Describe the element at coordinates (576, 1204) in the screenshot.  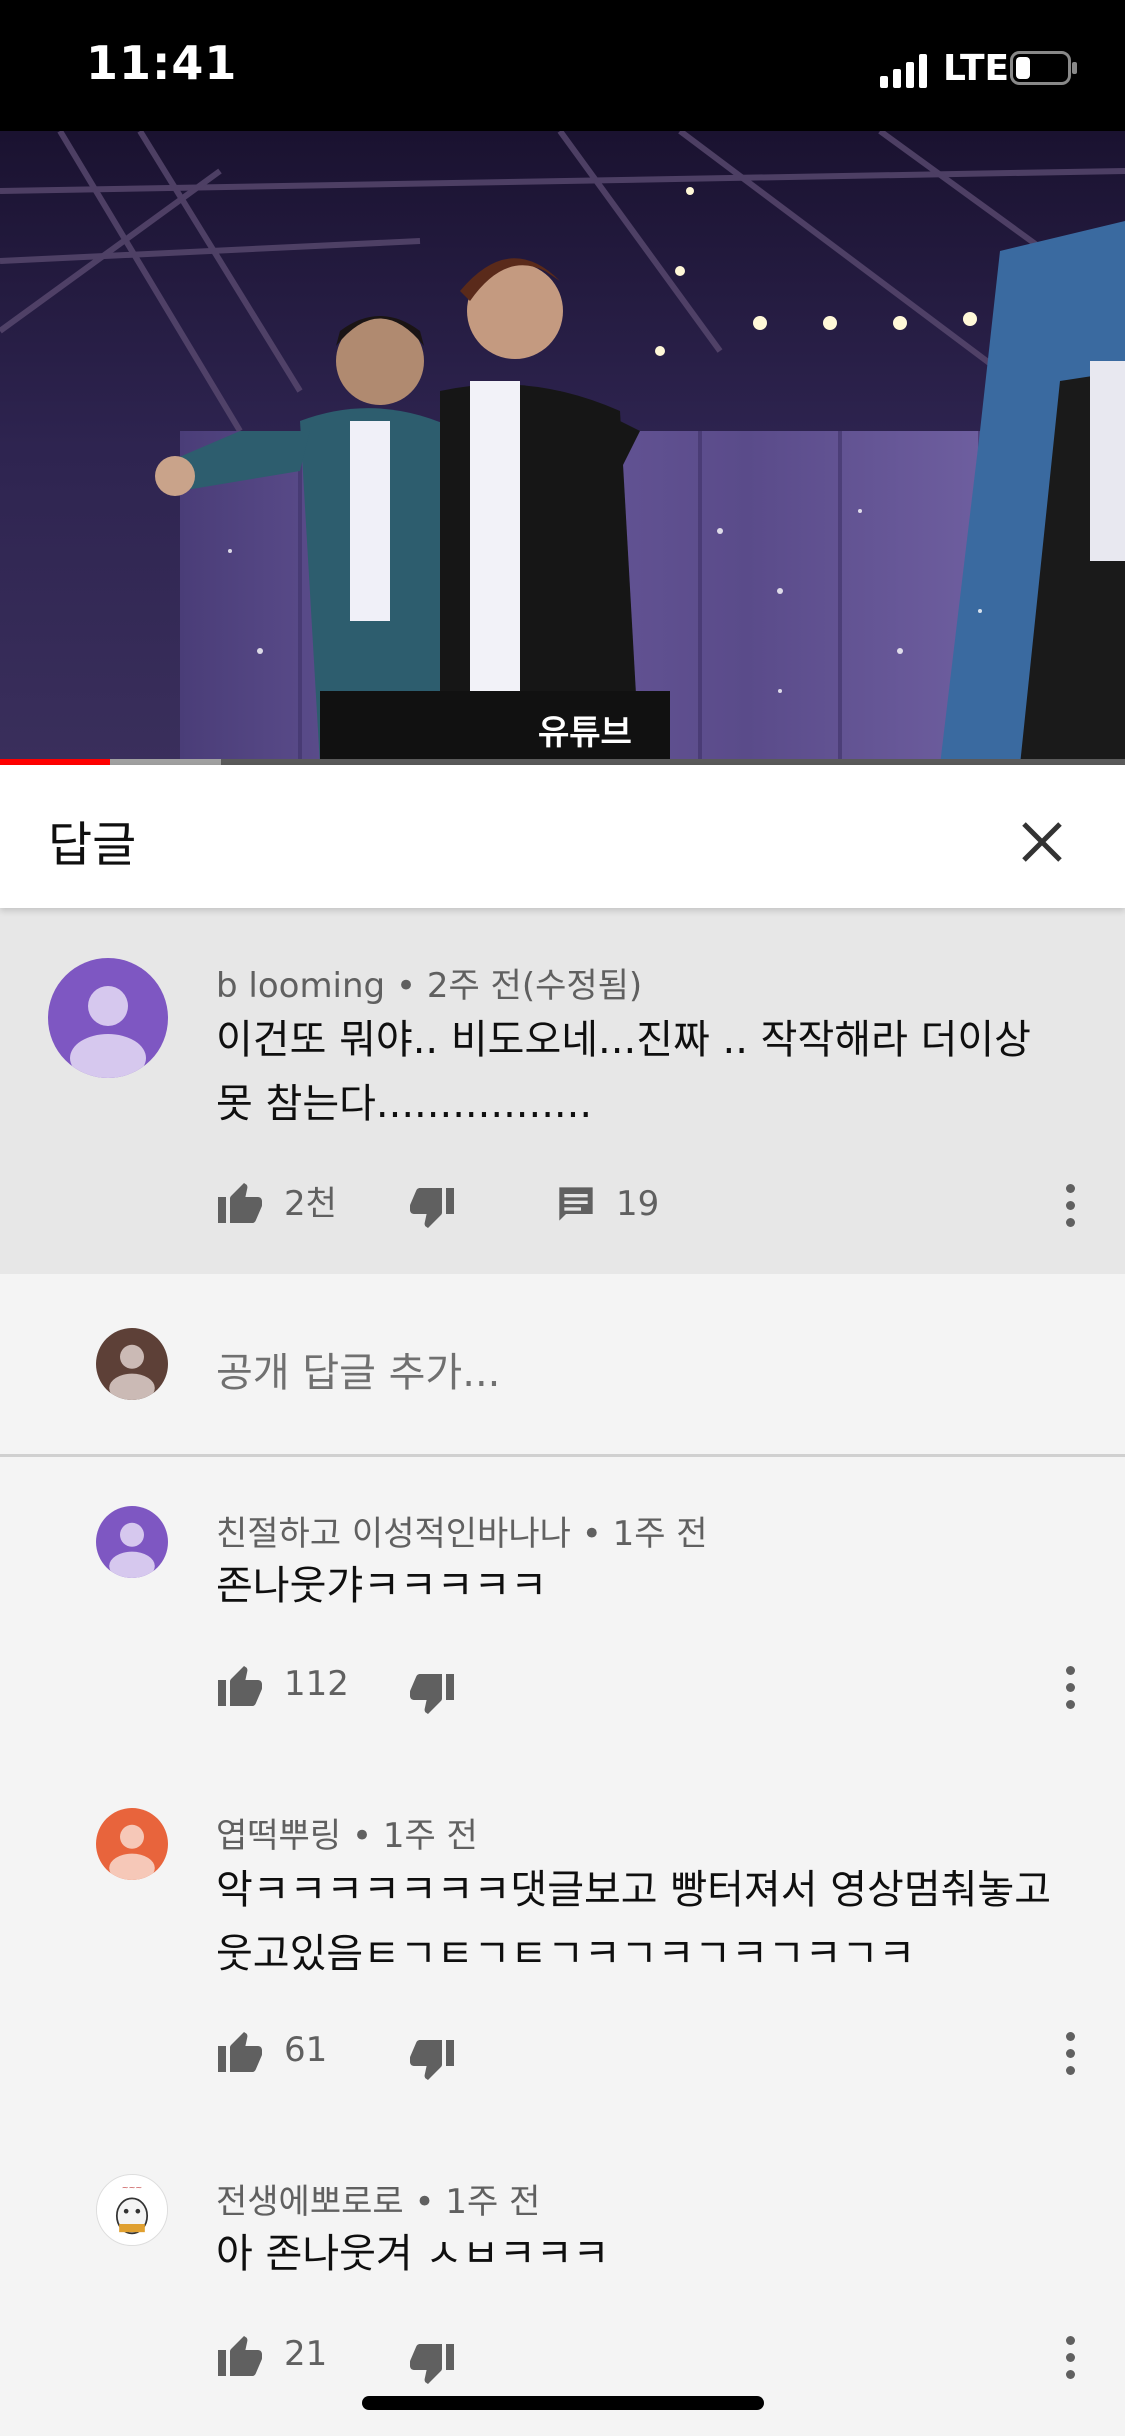
I see `comment-icon` at that location.